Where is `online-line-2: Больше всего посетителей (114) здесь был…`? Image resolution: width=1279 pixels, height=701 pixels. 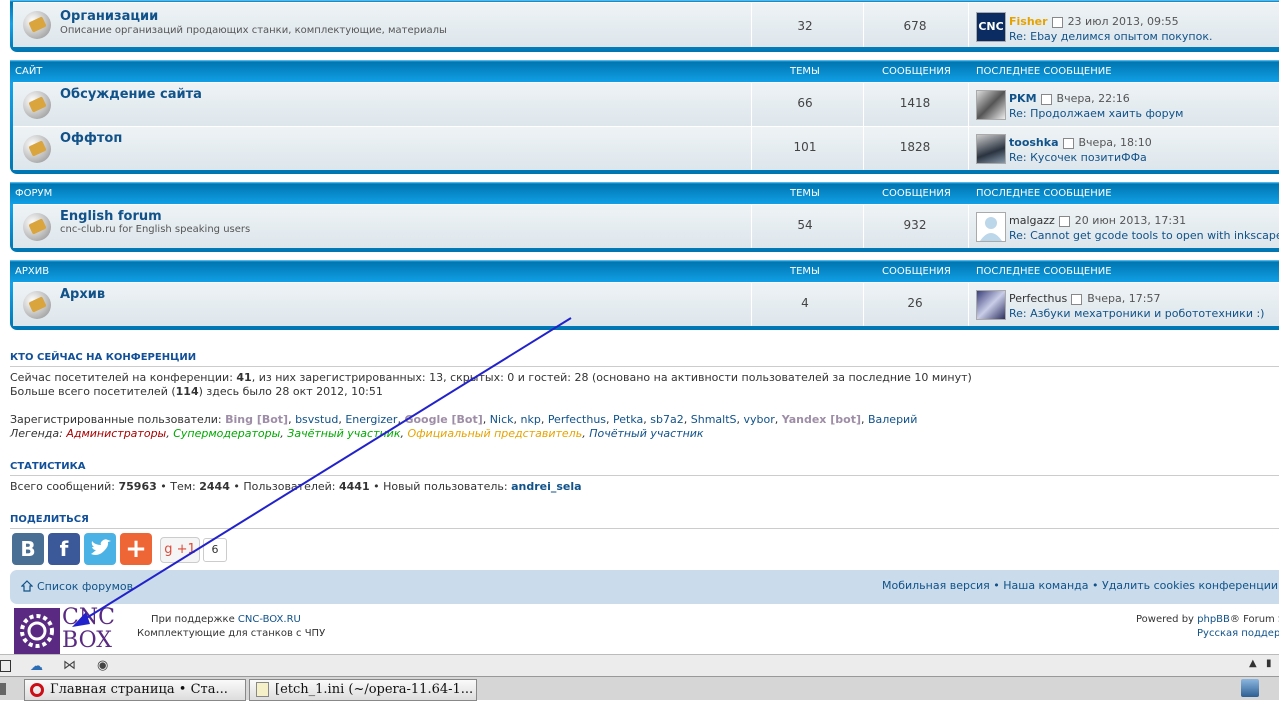 online-line-2: Больше всего посетителей (114) здесь был… is located at coordinates (196, 391).